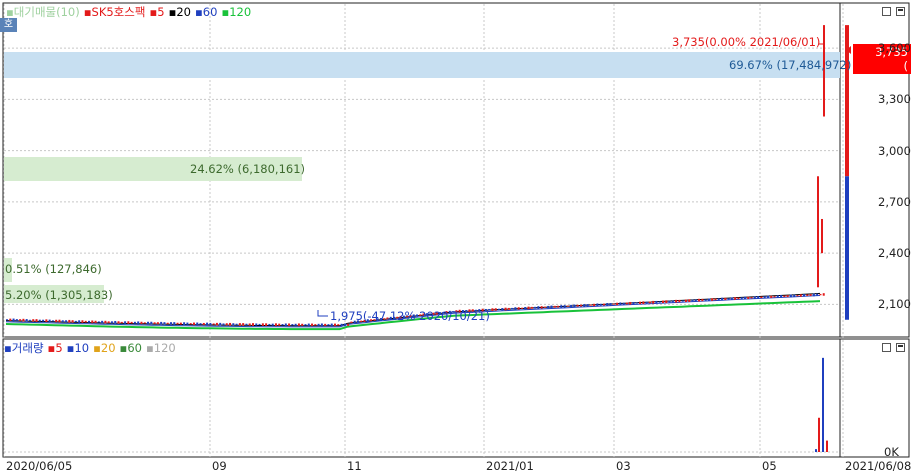 The image size is (913, 475). I want to click on maximize-volume-pane-button, so click(900, 347).